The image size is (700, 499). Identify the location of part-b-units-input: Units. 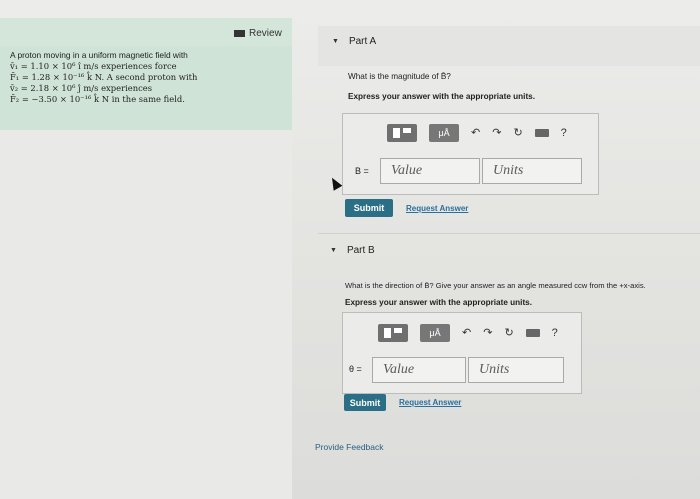
(516, 370).